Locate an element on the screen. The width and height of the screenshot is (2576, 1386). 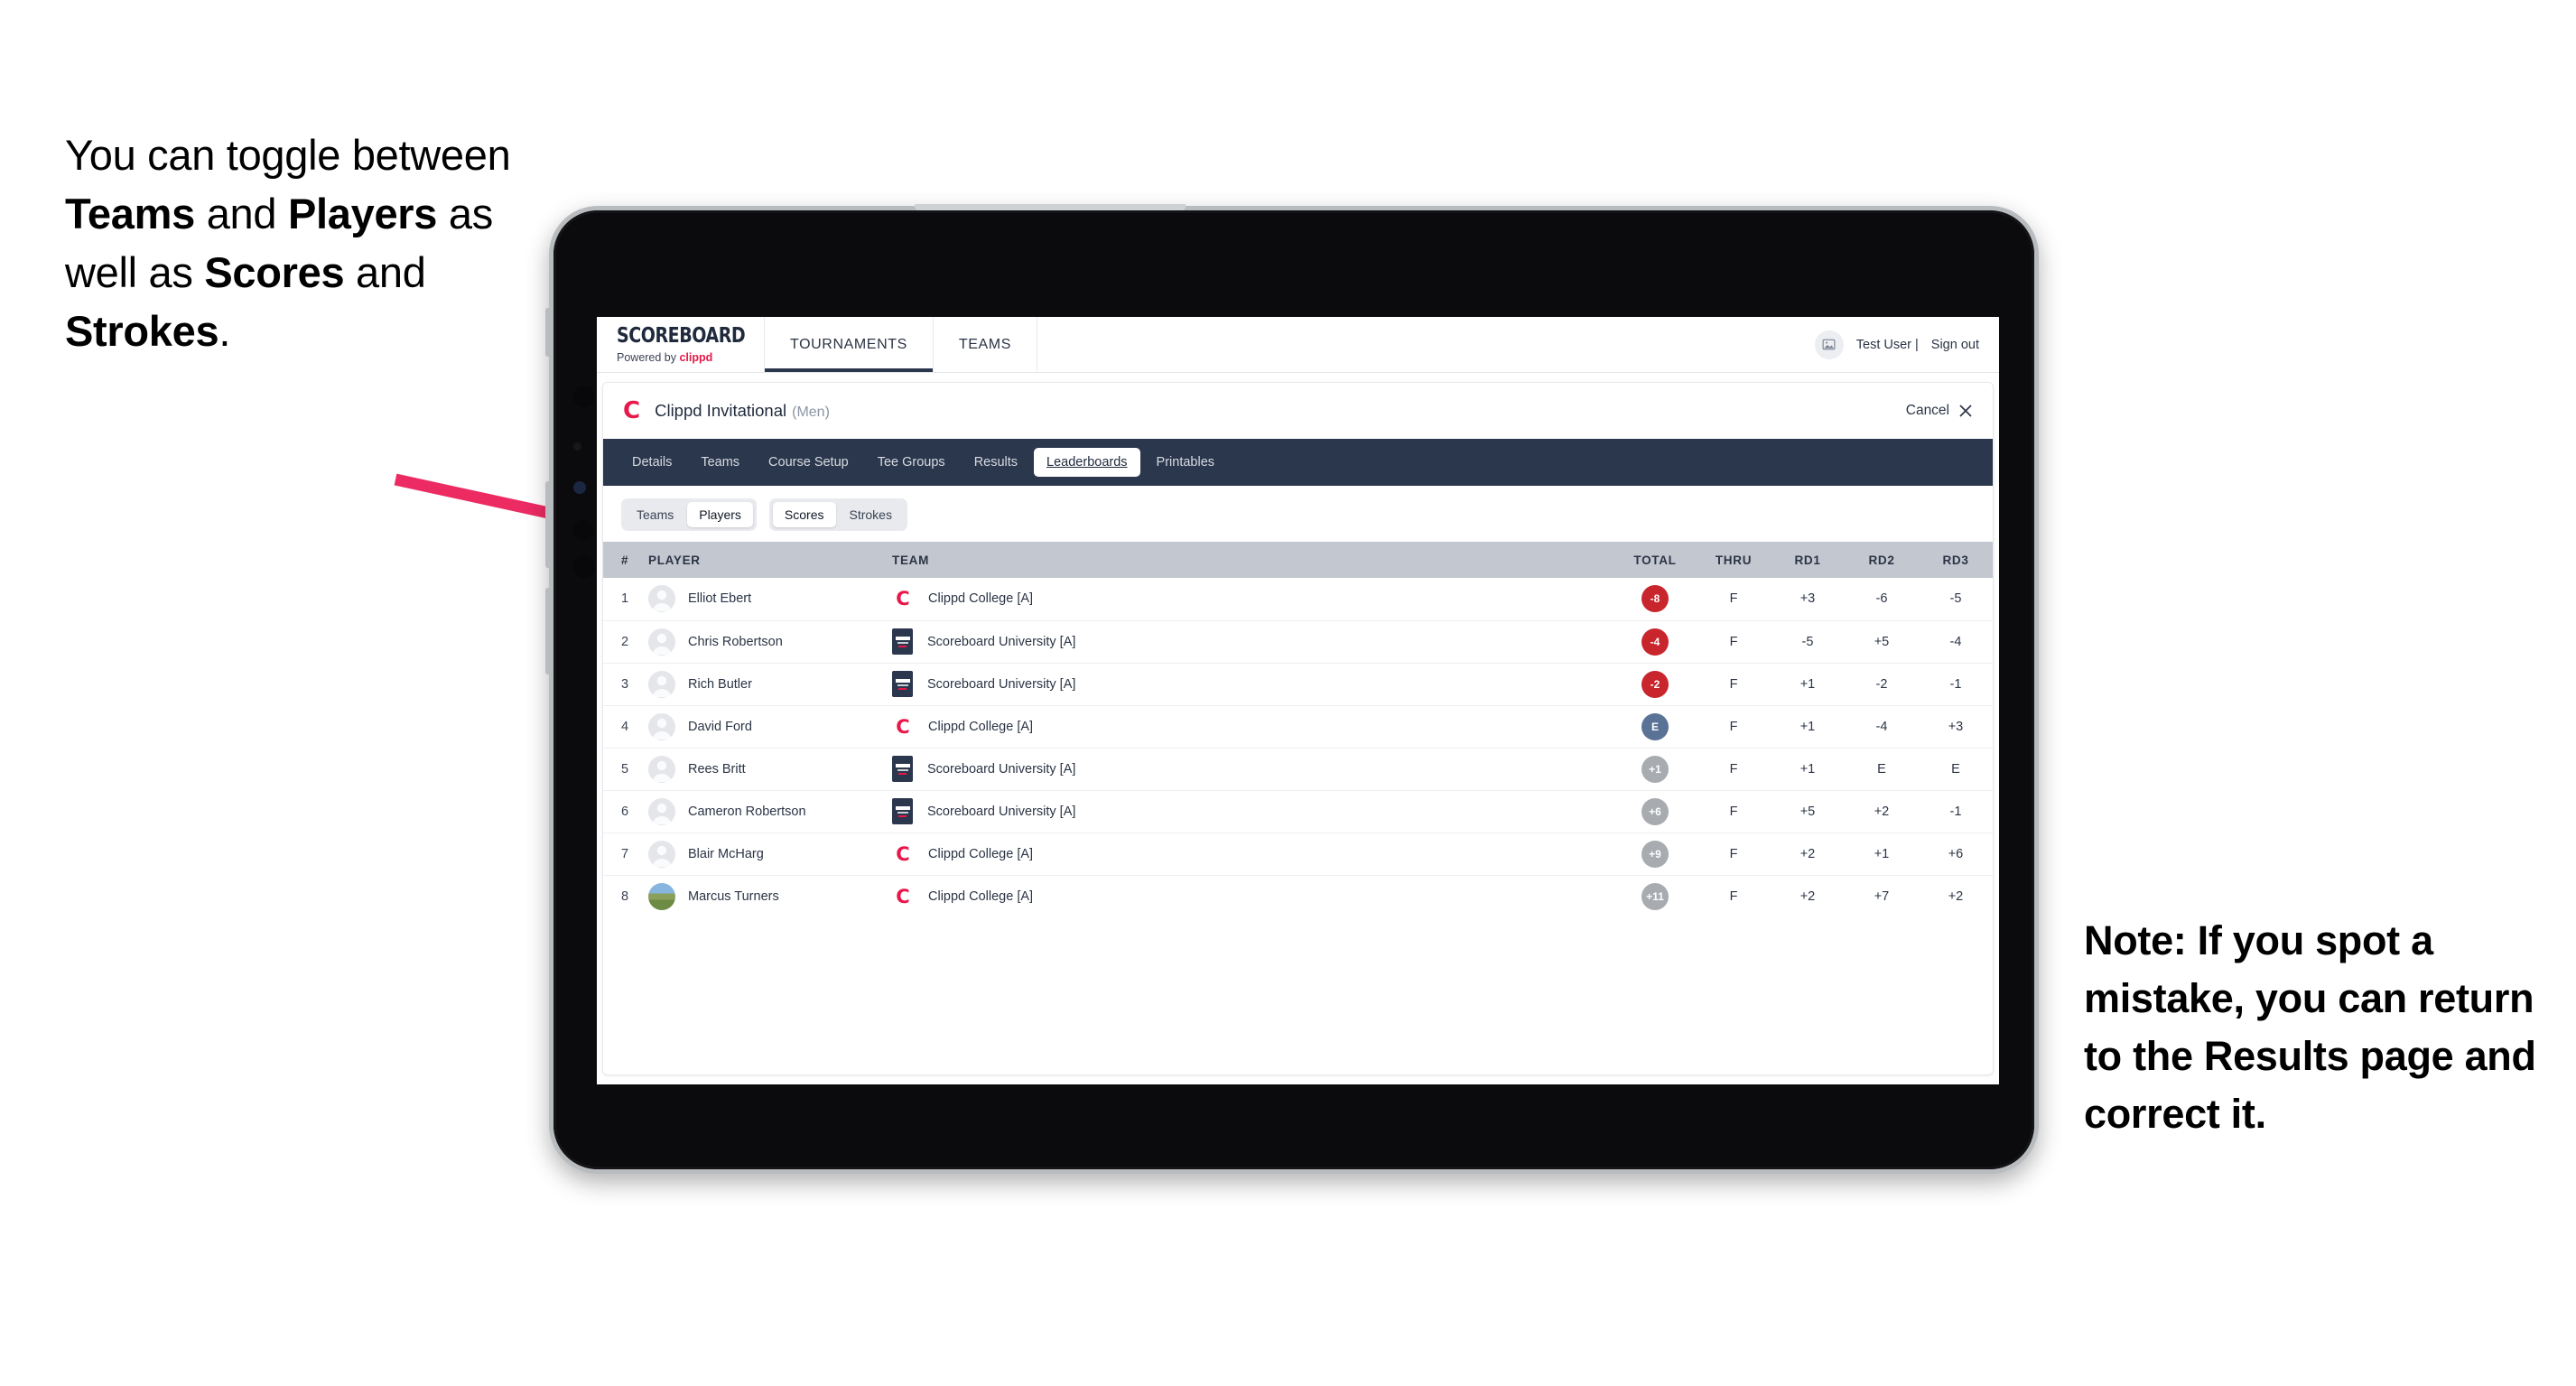
cell-rank: 6 is located at coordinates (622, 812).